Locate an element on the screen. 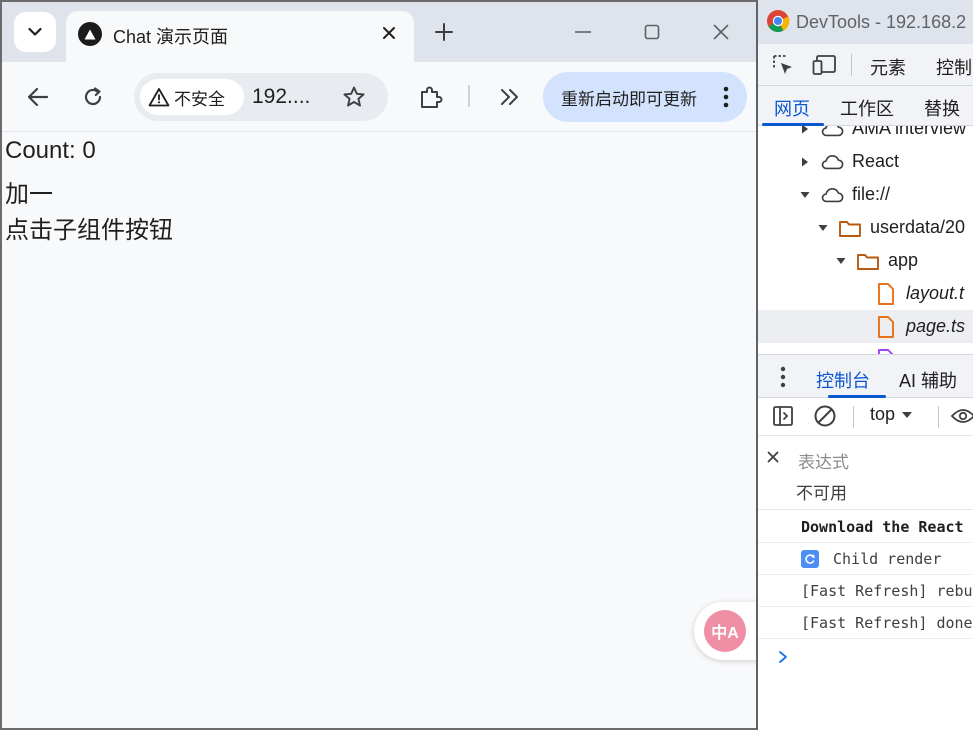 The image size is (973, 730). tree-item: page.ts is located at coordinates (865, 326).